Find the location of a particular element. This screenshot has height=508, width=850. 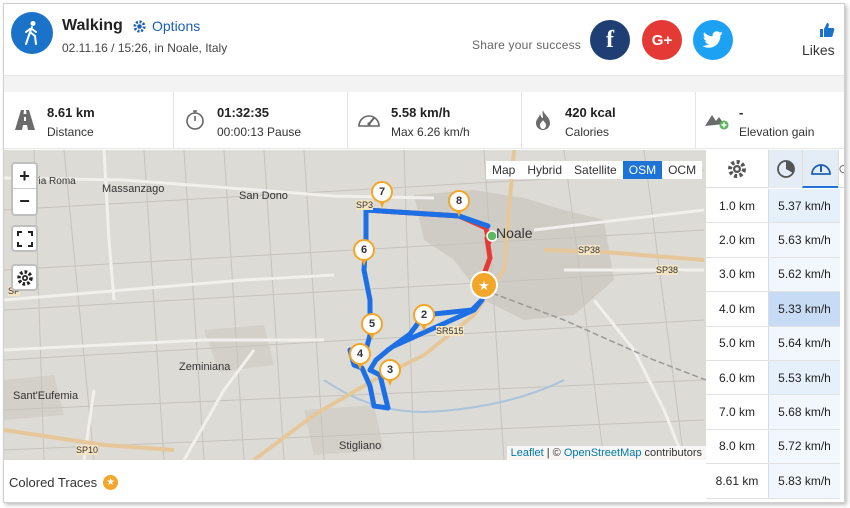

tab-more is located at coordinates (841, 169).